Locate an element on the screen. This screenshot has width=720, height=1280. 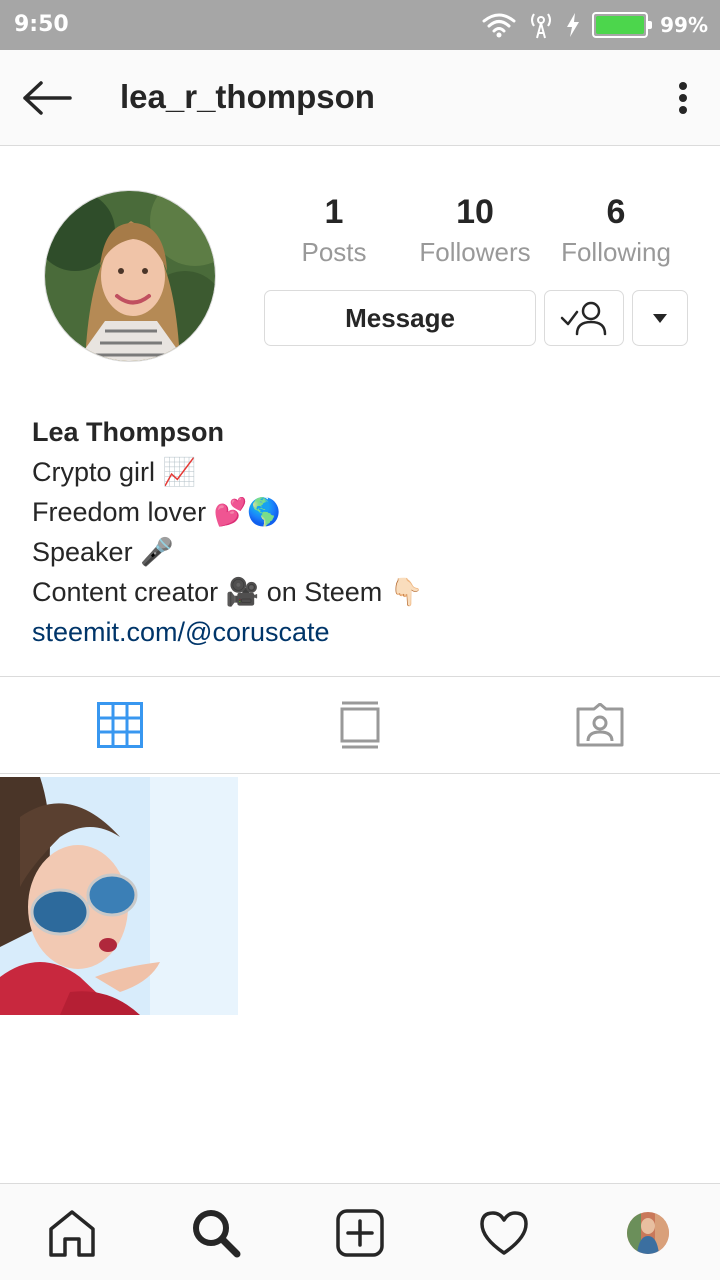
signal-tower-icon is located at coordinates (541, 26).